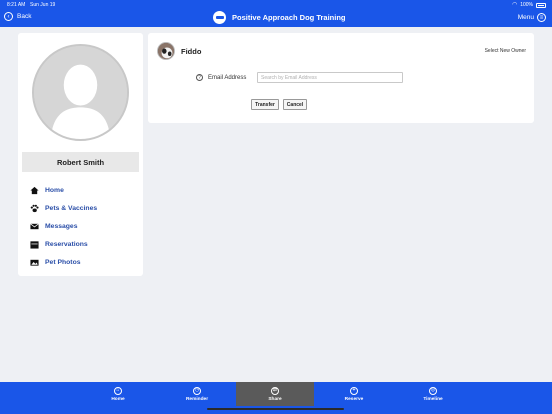  What do you see at coordinates (433, 390) in the screenshot?
I see `timeline-icon: ◎` at bounding box center [433, 390].